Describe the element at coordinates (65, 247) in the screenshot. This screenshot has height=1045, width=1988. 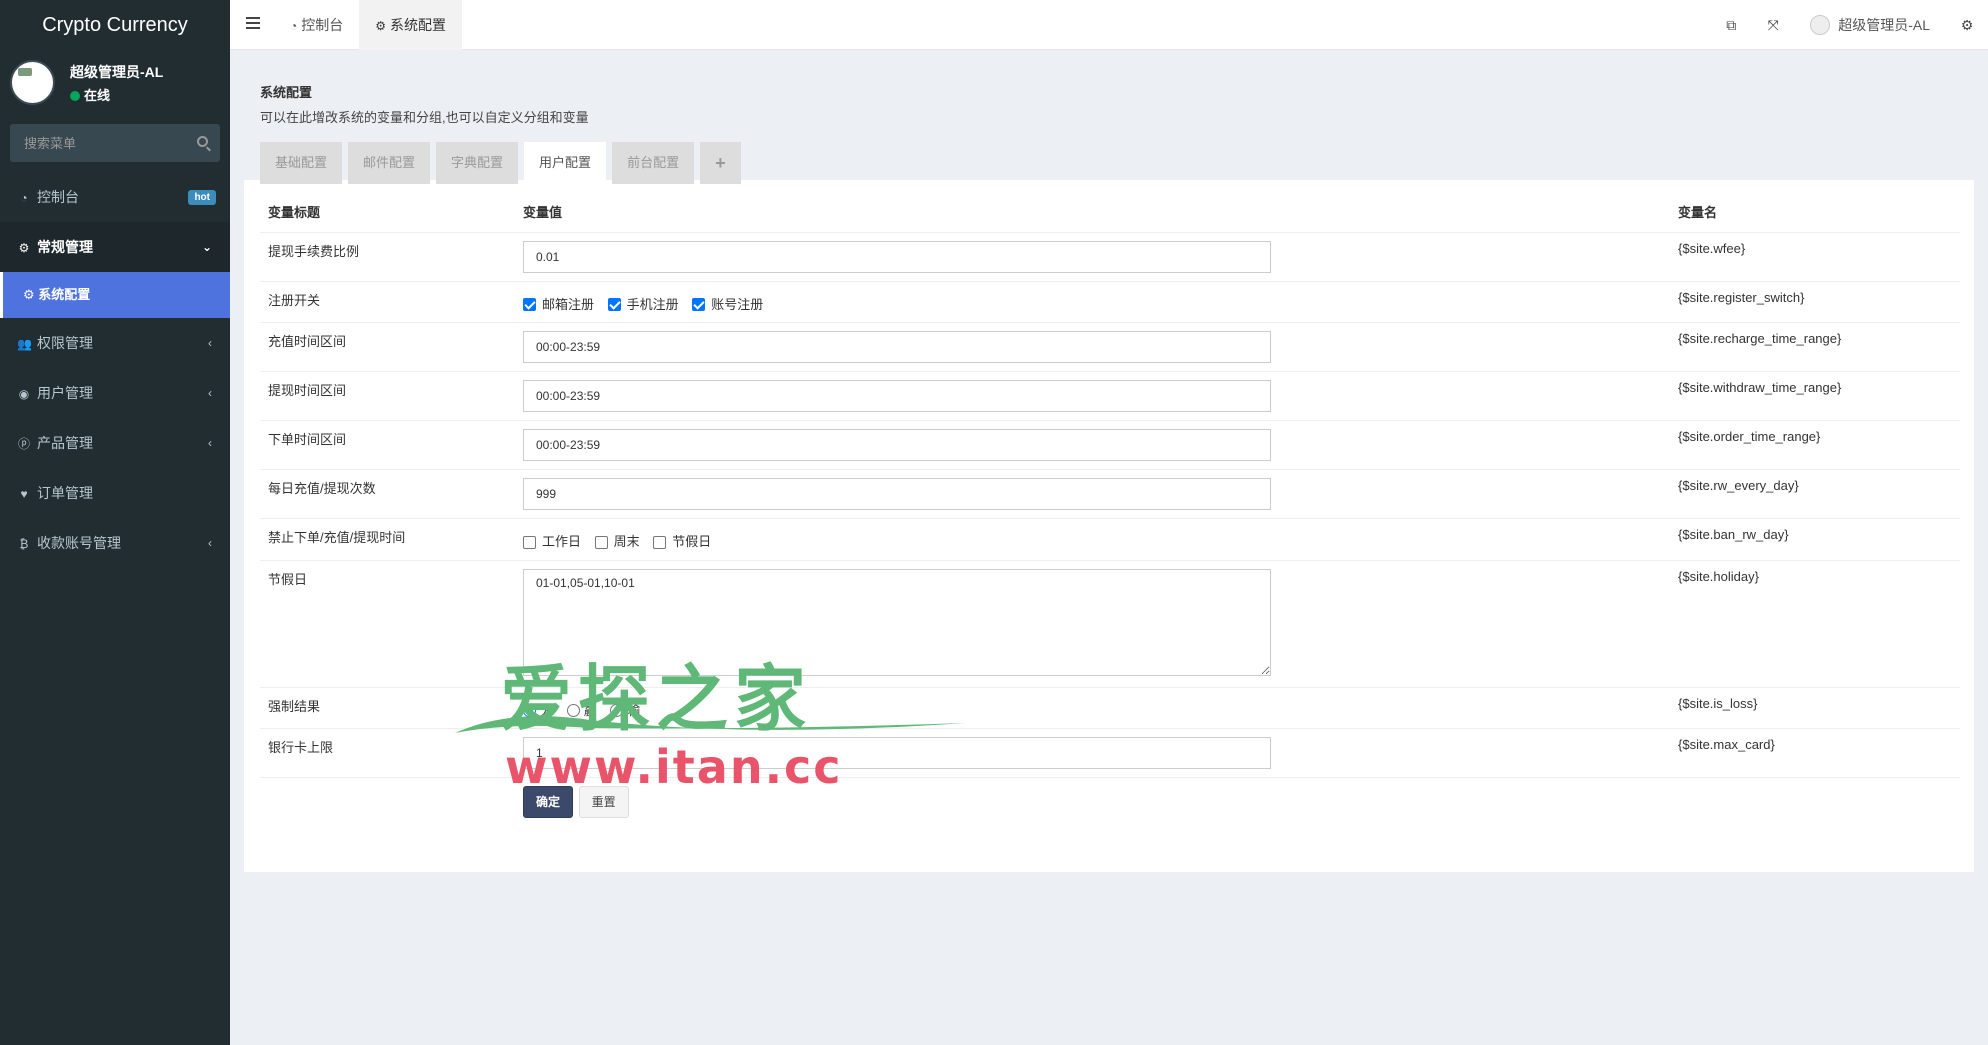
I see `sidebar-item-label: 常规管理` at that location.